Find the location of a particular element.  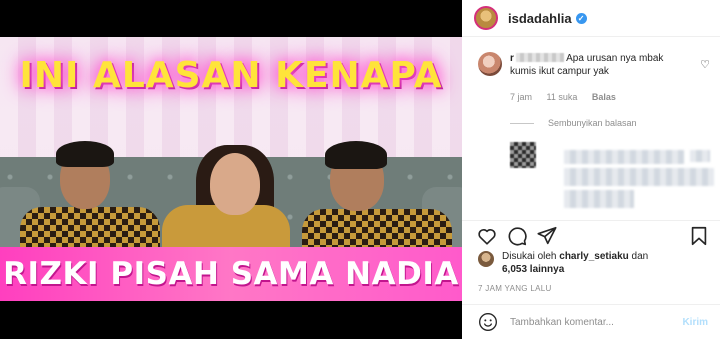

verified-badge-icon: ✓ is located at coordinates (581, 18).